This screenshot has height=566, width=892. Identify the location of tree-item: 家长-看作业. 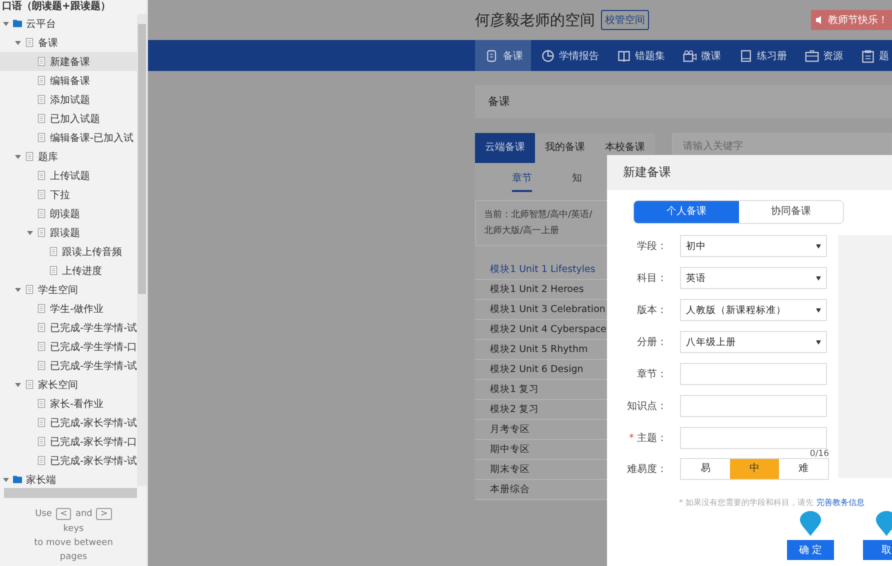
(68, 403).